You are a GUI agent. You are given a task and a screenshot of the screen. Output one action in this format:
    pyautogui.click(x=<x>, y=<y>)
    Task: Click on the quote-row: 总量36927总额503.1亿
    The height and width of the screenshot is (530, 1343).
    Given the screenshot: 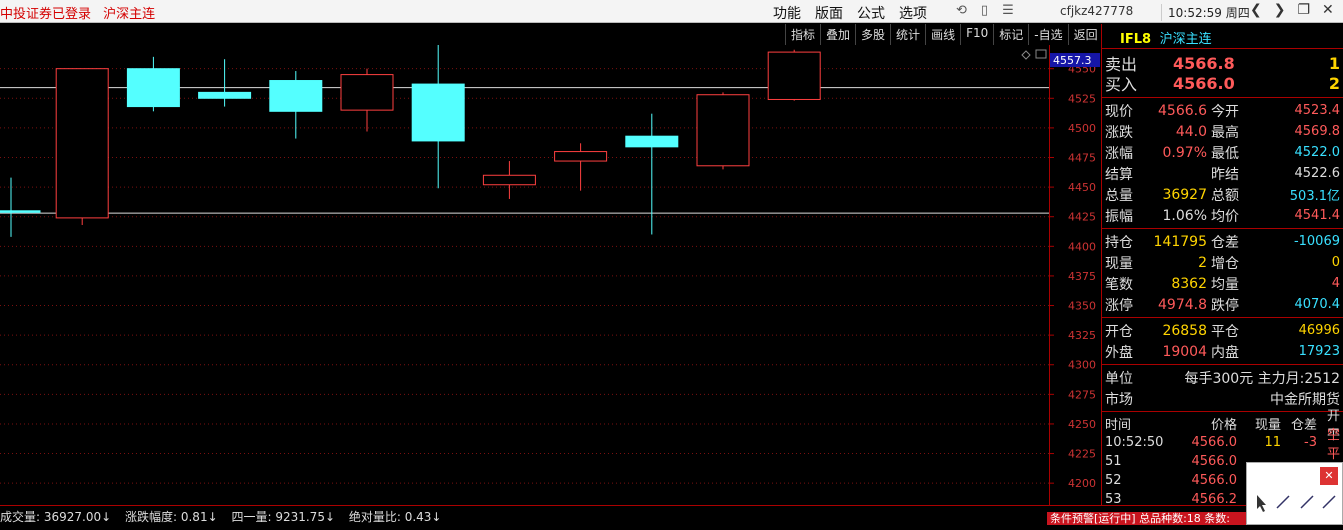 What is the action you would take?
    pyautogui.click(x=1222, y=194)
    